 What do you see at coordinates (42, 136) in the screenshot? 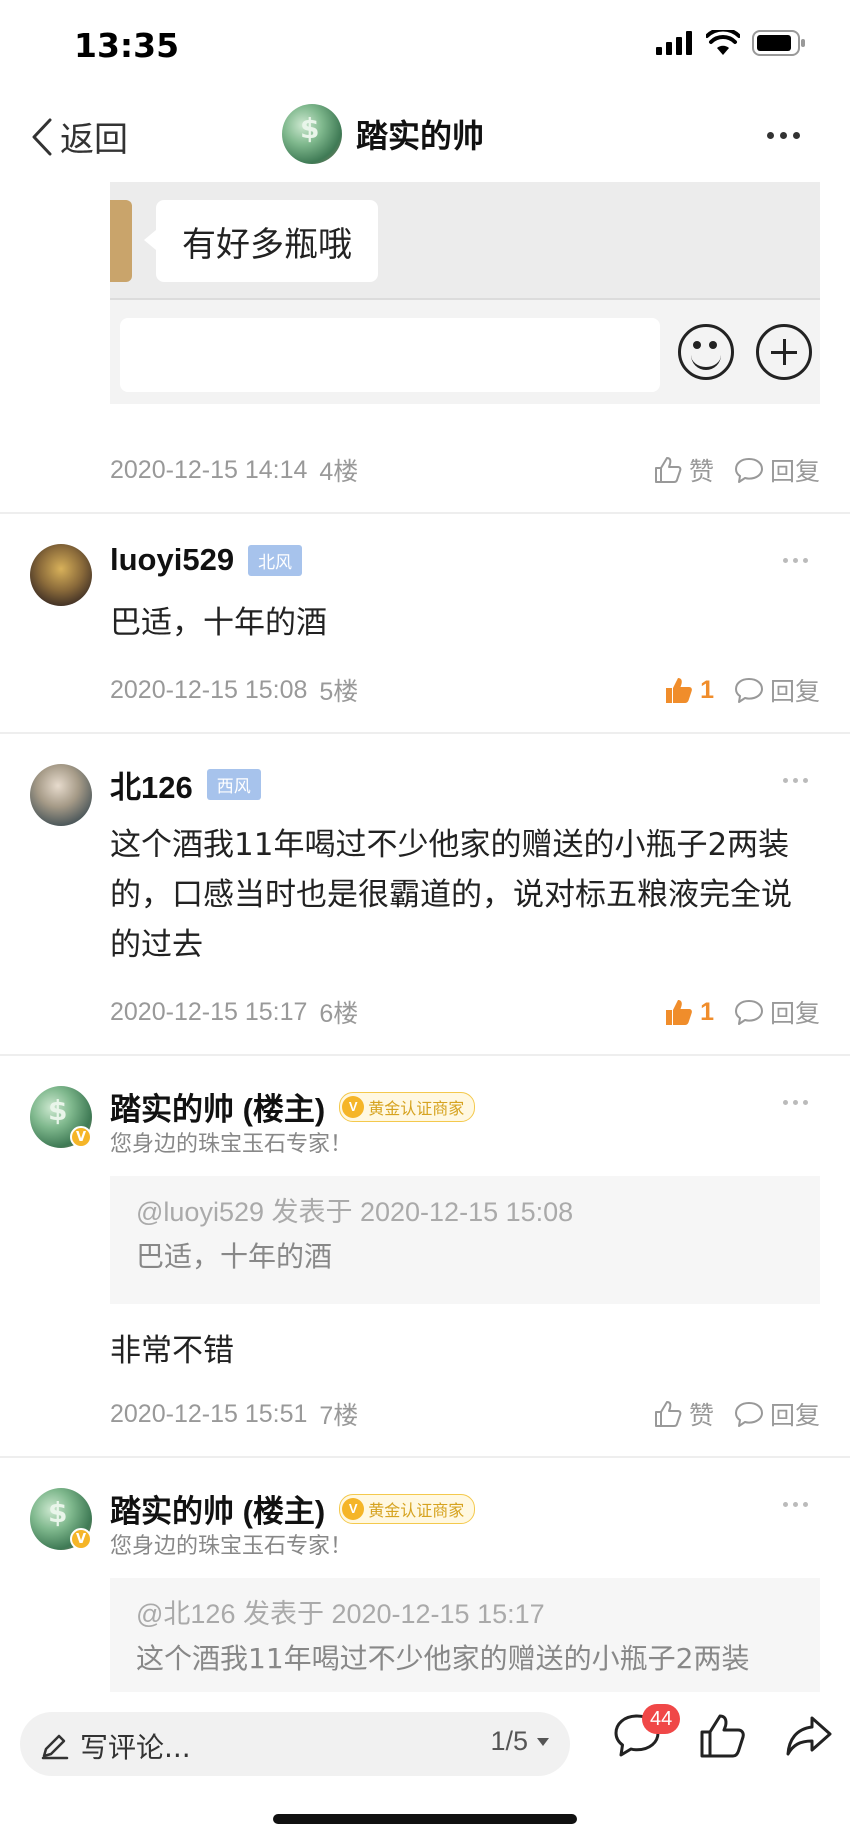
I see `chevron-left-icon` at bounding box center [42, 136].